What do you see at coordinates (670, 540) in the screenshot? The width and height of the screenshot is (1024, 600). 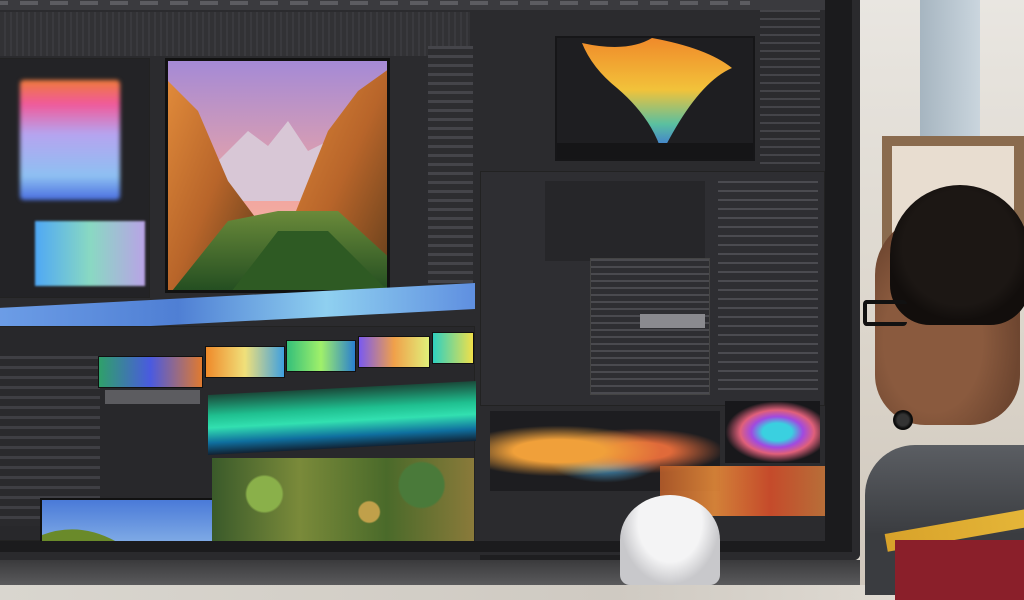 I see `desk-speaker` at bounding box center [670, 540].